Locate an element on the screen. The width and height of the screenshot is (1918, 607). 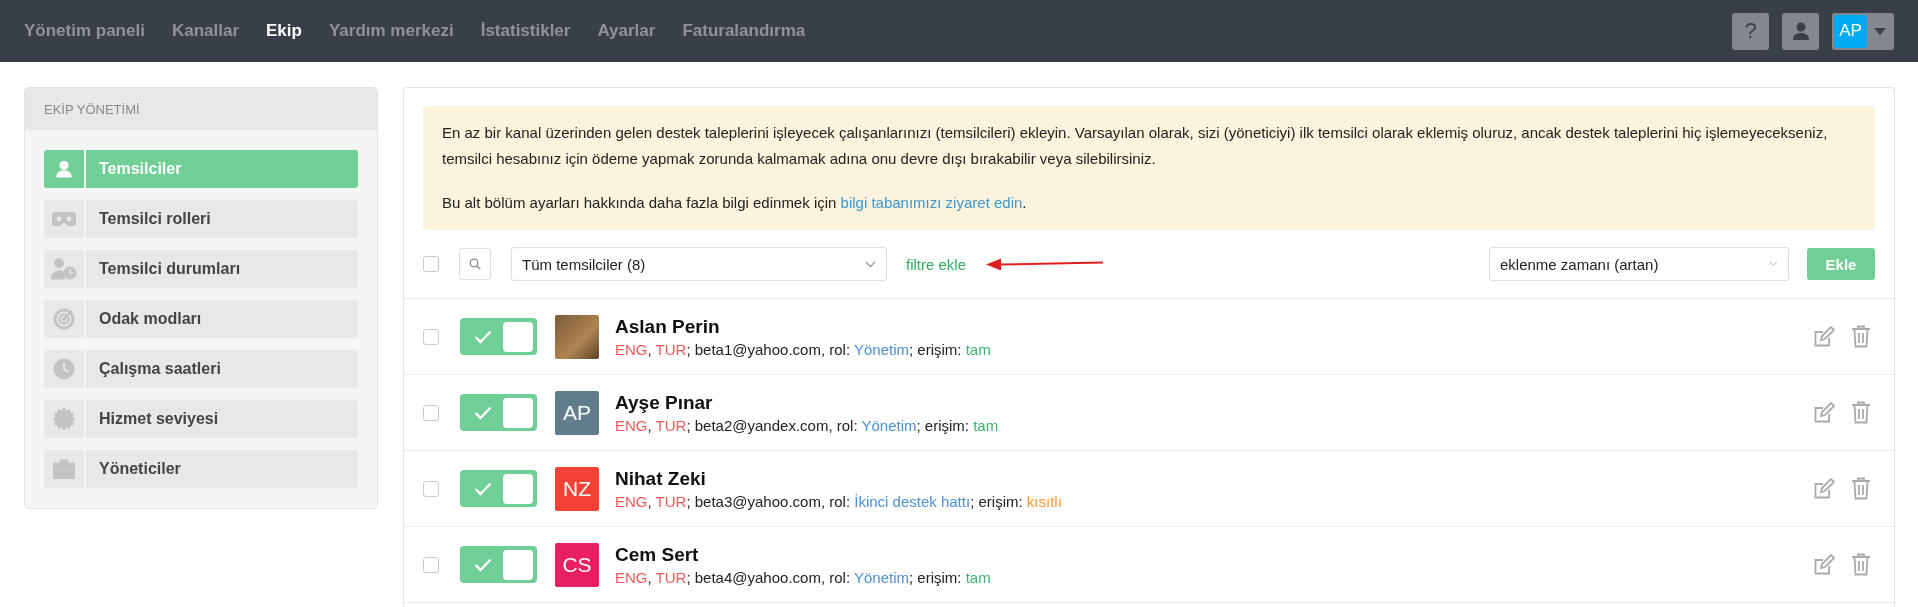
user-clock-icon is located at coordinates (64, 269).